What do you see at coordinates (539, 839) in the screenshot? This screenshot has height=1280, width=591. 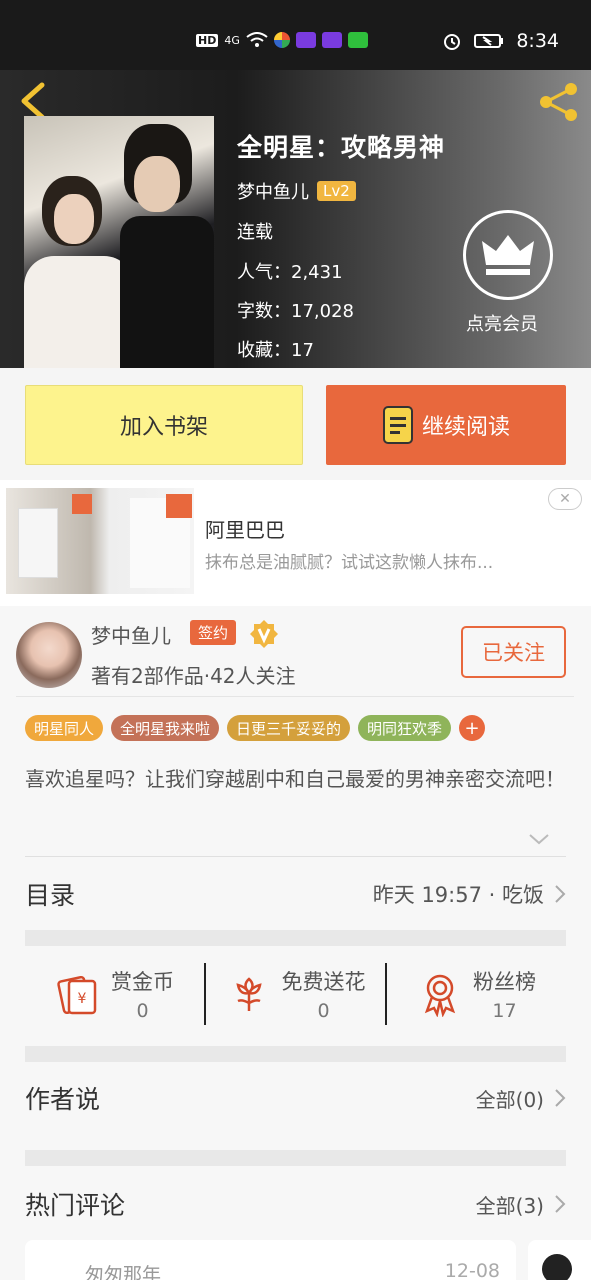 I see `chevron-down-icon` at bounding box center [539, 839].